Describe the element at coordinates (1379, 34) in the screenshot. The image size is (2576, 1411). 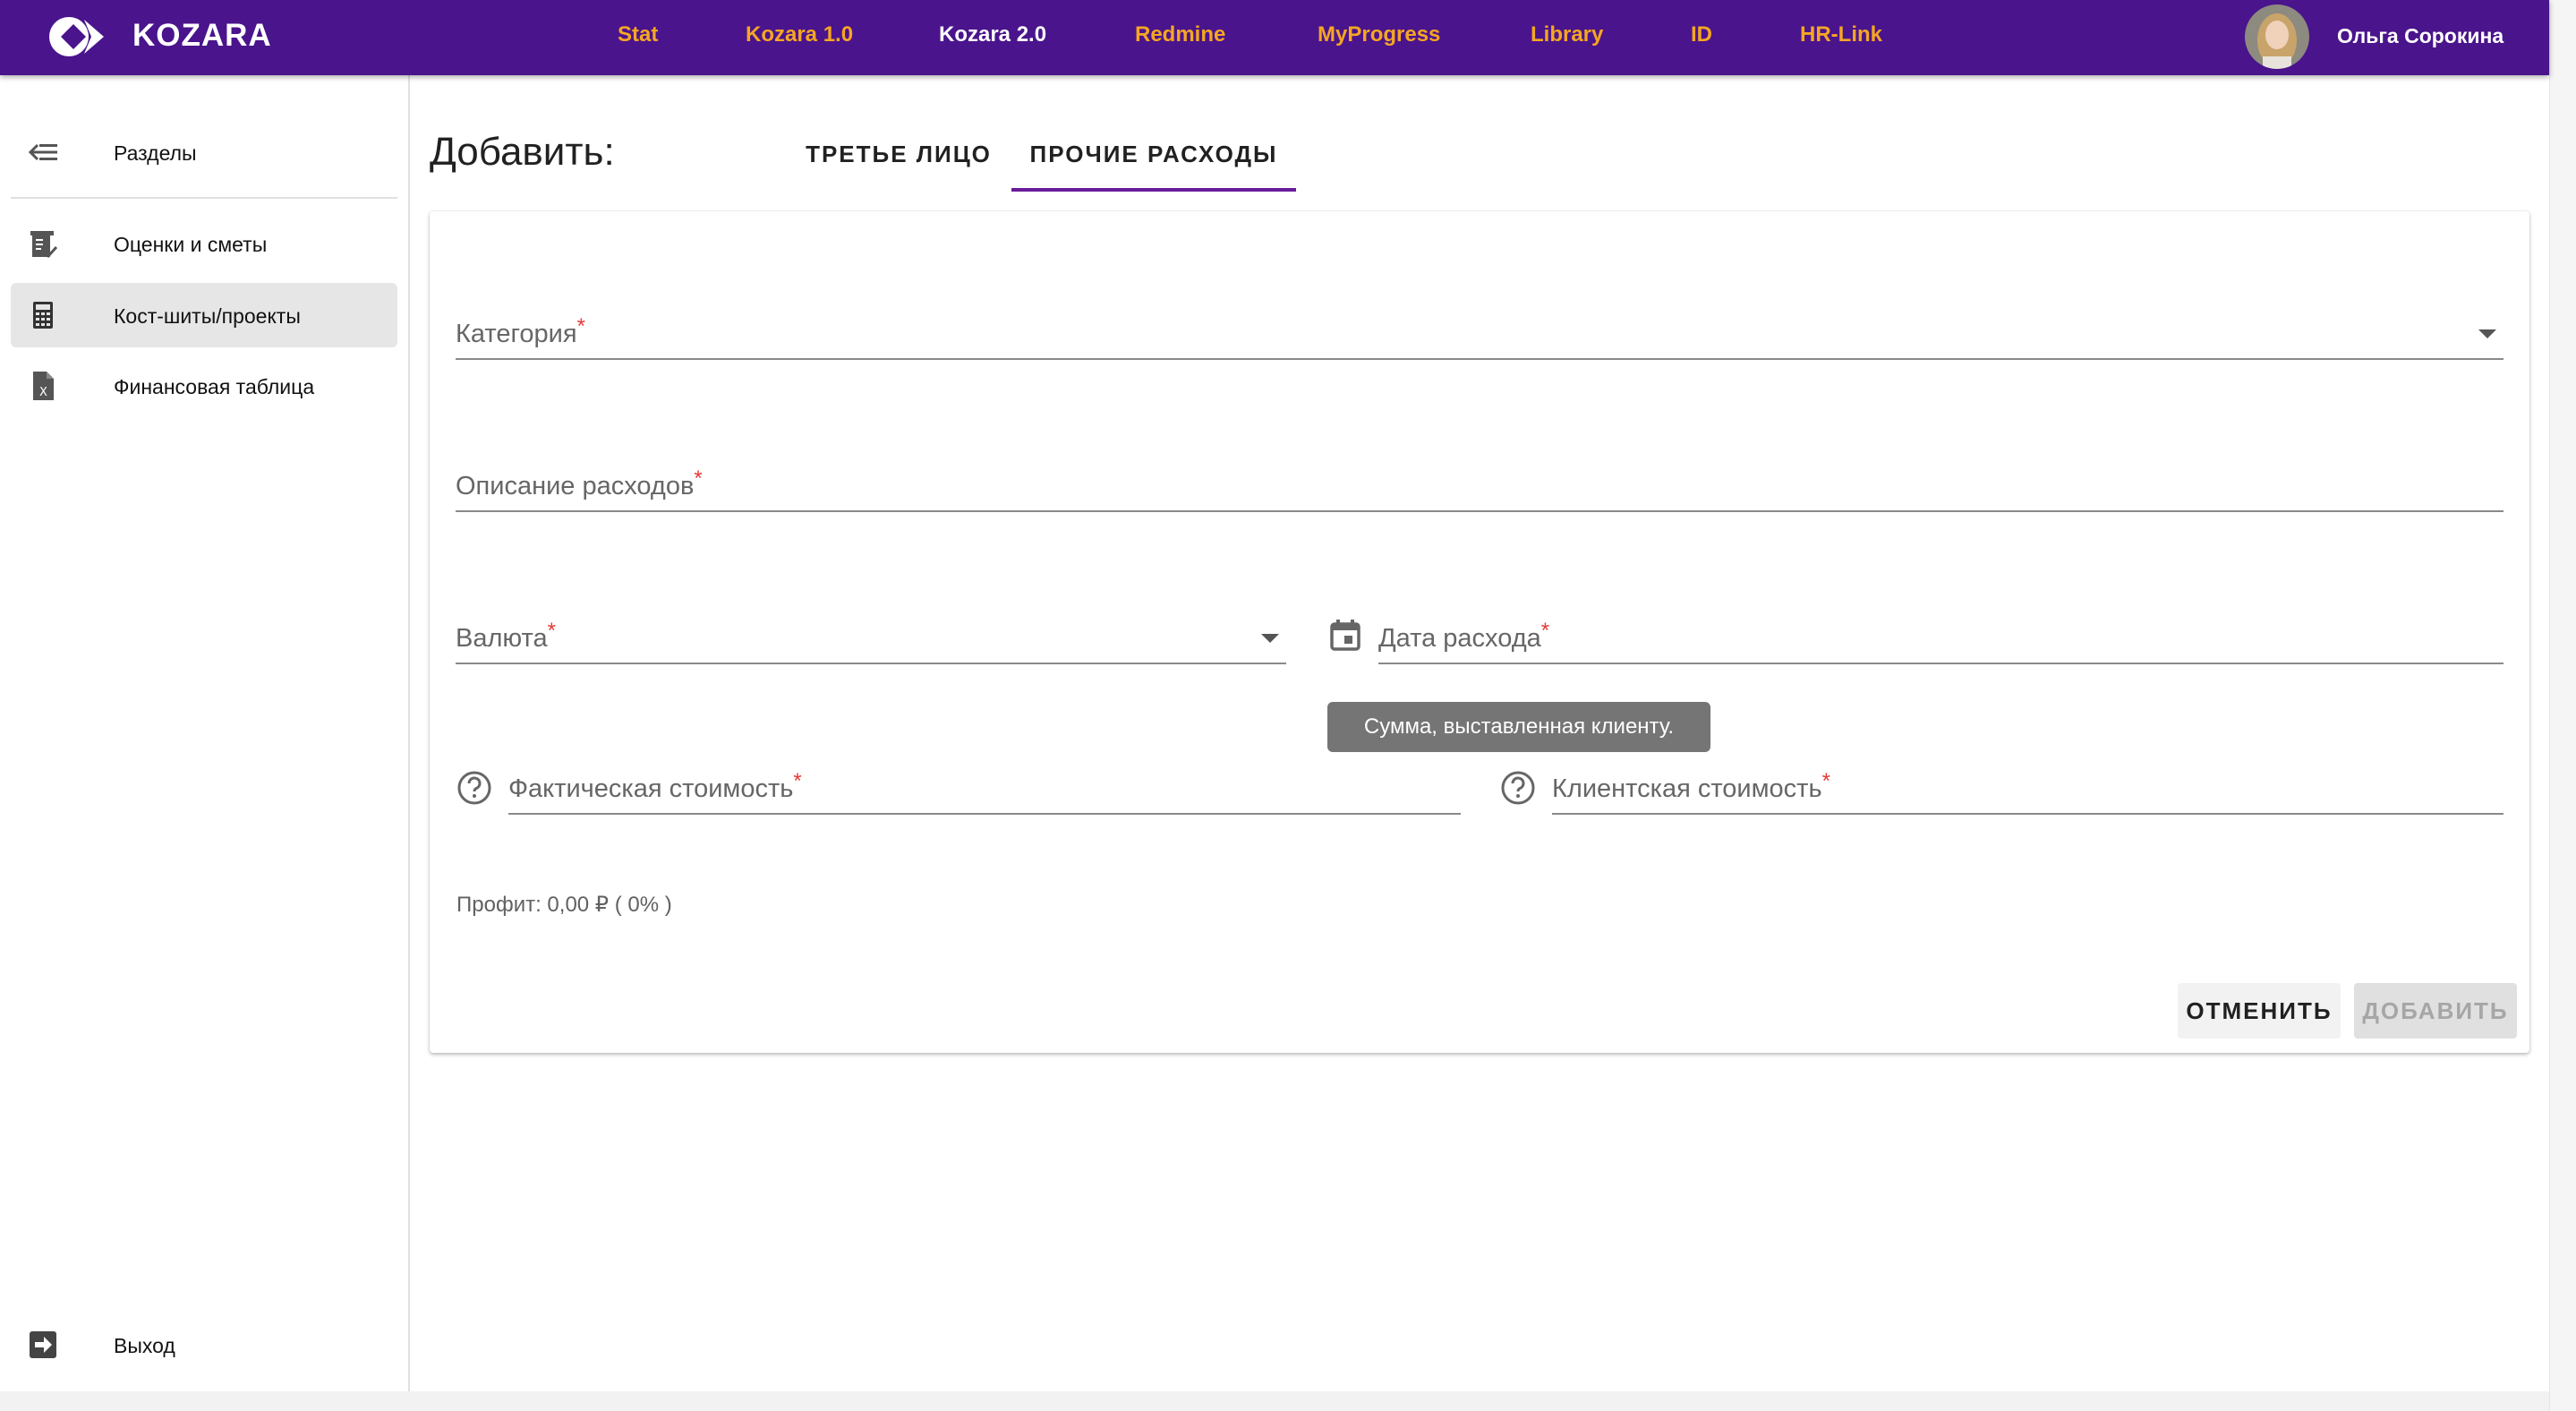
I see `nav-link-myprogress: MyProgress` at that location.